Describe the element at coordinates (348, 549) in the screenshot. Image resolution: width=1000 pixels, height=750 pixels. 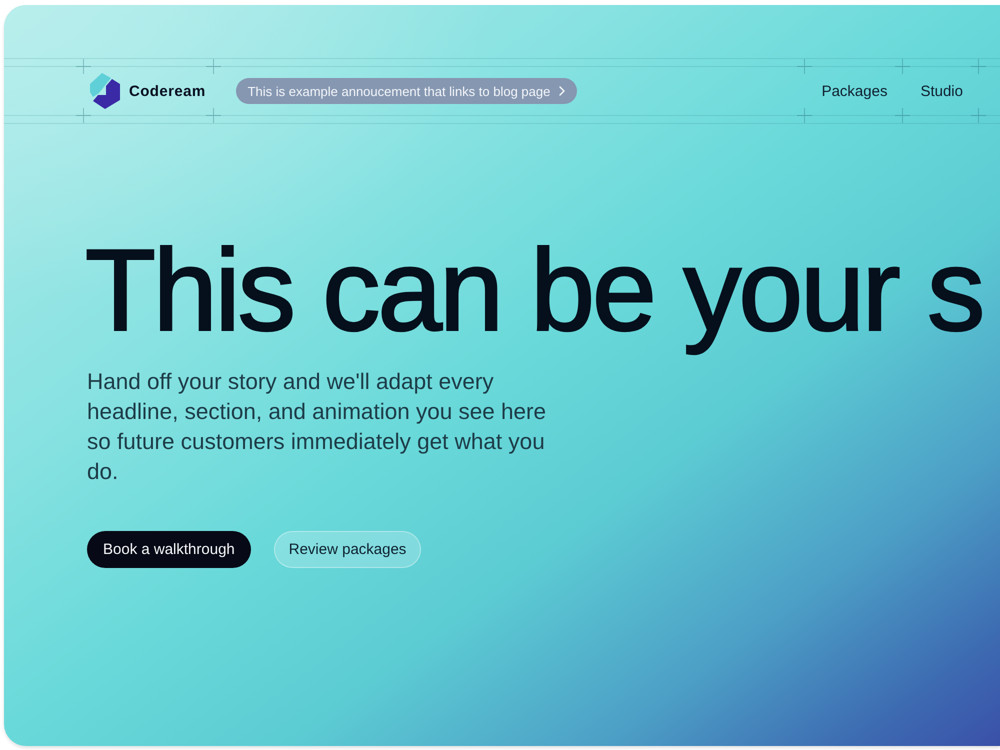
I see `packages-button: Review packages` at that location.